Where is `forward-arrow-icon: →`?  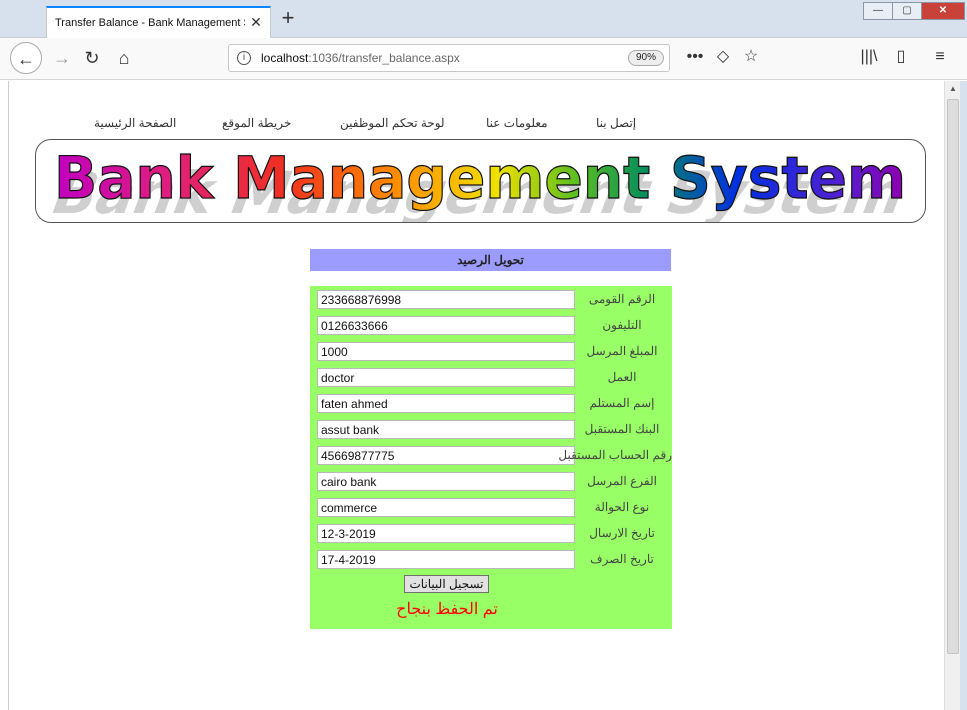 forward-arrow-icon: → is located at coordinates (62, 58).